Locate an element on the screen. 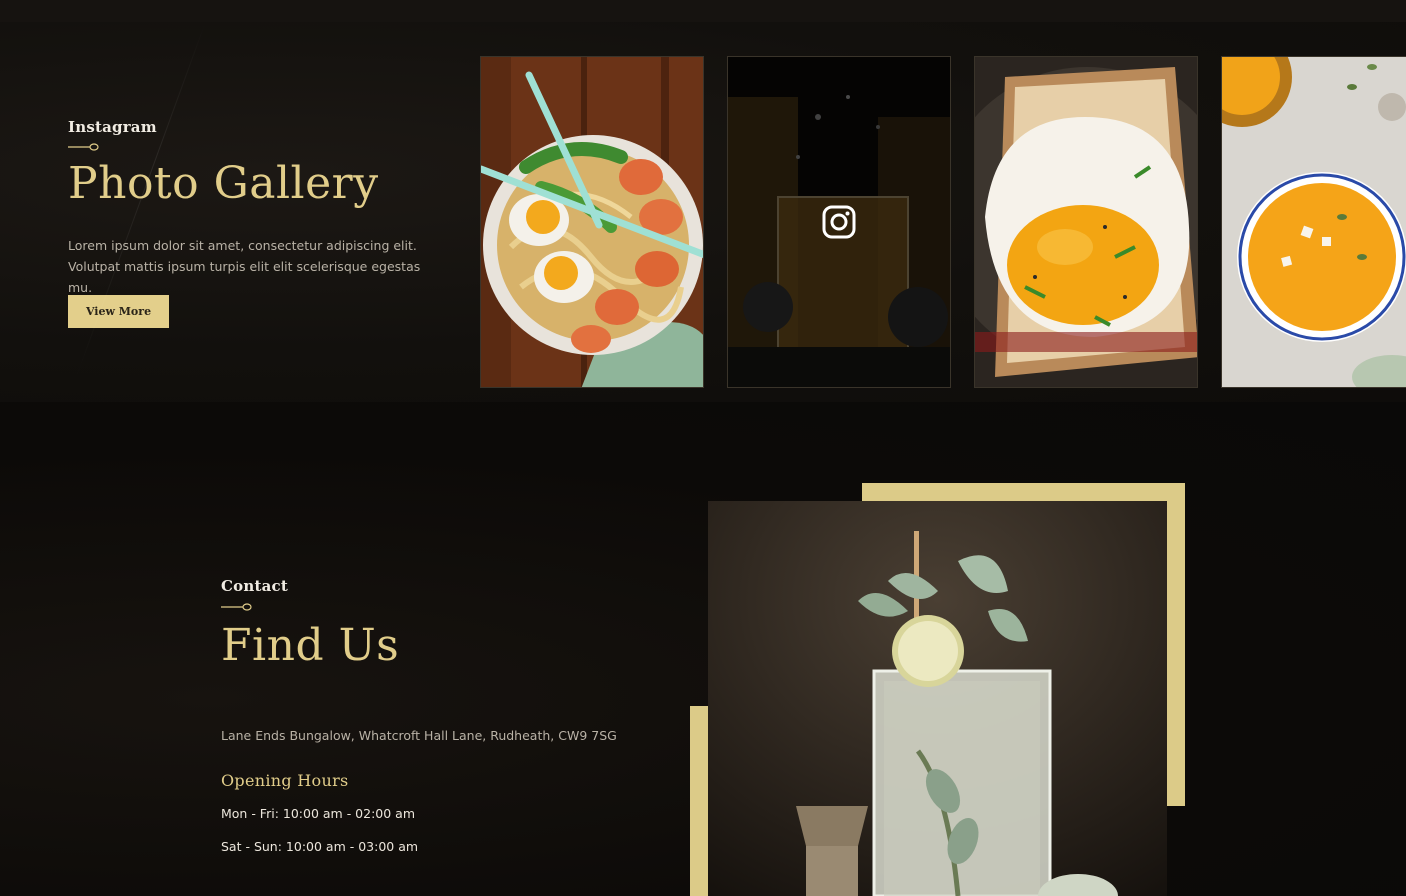 This screenshot has width=1406, height=896. hours-weekend: Sat - Sun: 10:00 am - 03:00 am is located at coordinates (320, 846).